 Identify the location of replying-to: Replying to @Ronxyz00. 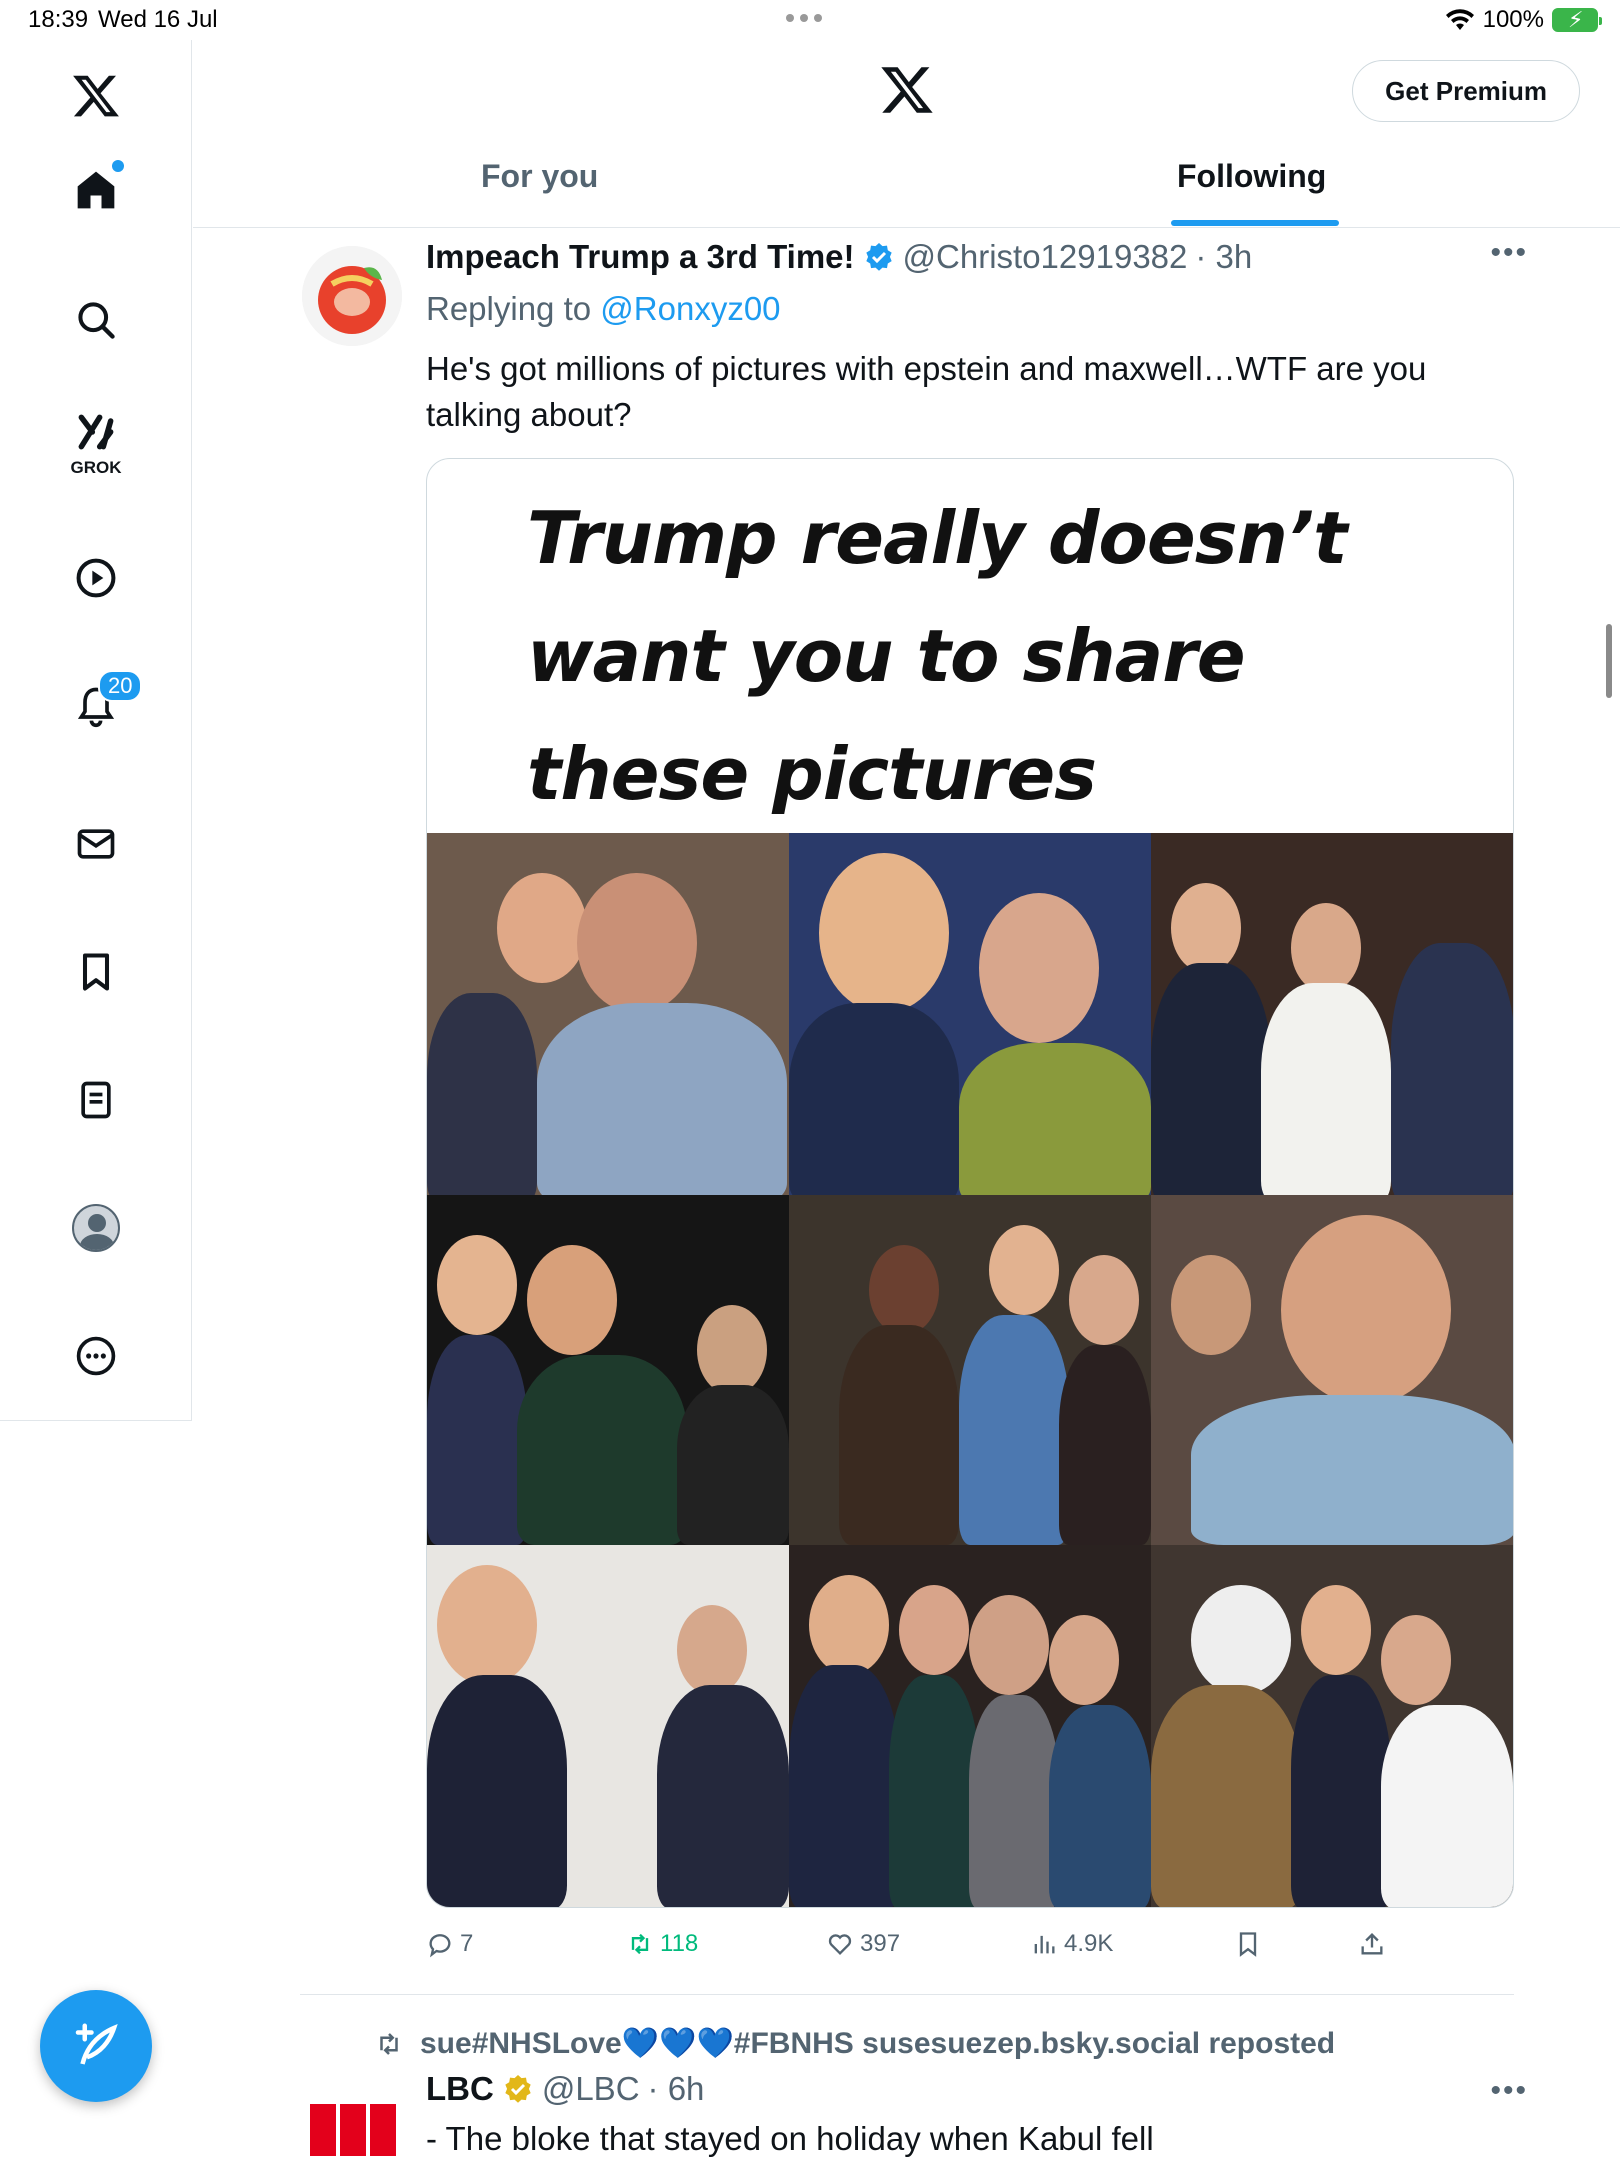
(603, 309).